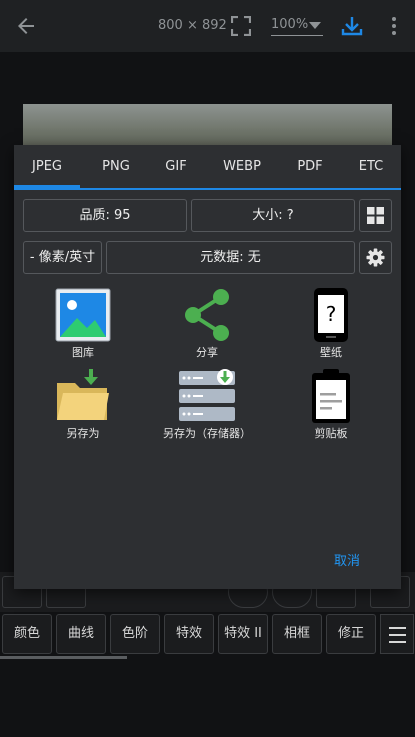  Describe the element at coordinates (290, 24) in the screenshot. I see `zoom-value: 100%` at that location.